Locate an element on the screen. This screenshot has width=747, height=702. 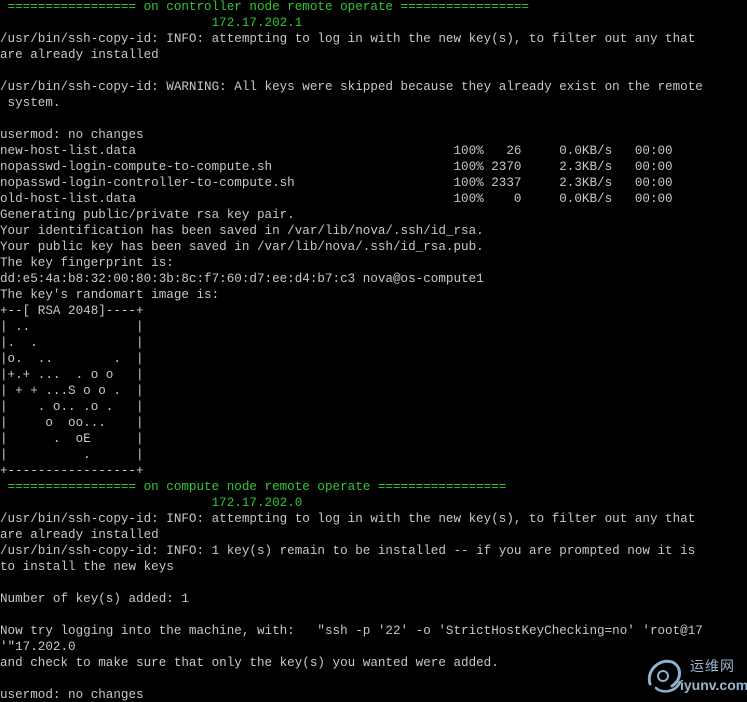
terminal-line: Number of key(s) added: 1 is located at coordinates (94, 599).